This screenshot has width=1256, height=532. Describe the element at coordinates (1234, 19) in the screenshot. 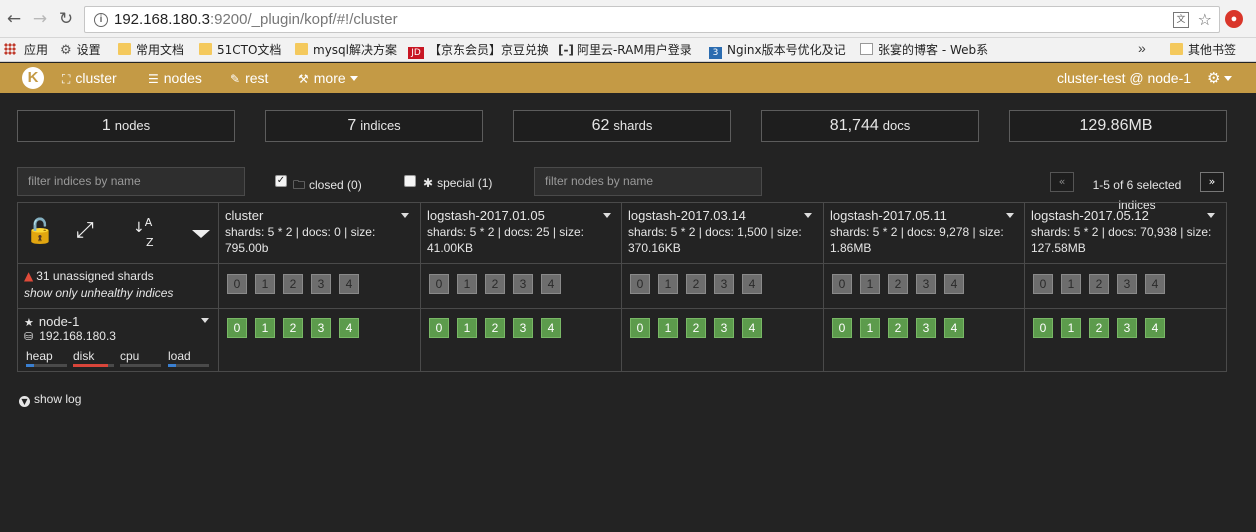

I see `extension-icon: ●` at that location.